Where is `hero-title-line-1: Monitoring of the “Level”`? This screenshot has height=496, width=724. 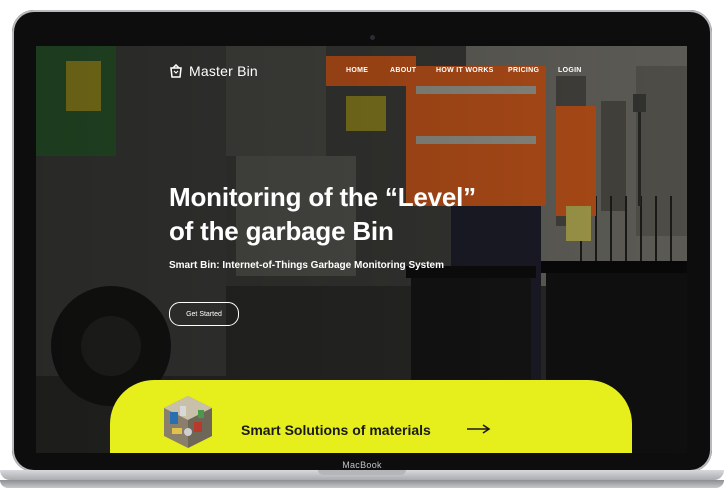 hero-title-line-1: Monitoring of the “Level” is located at coordinates (322, 197).